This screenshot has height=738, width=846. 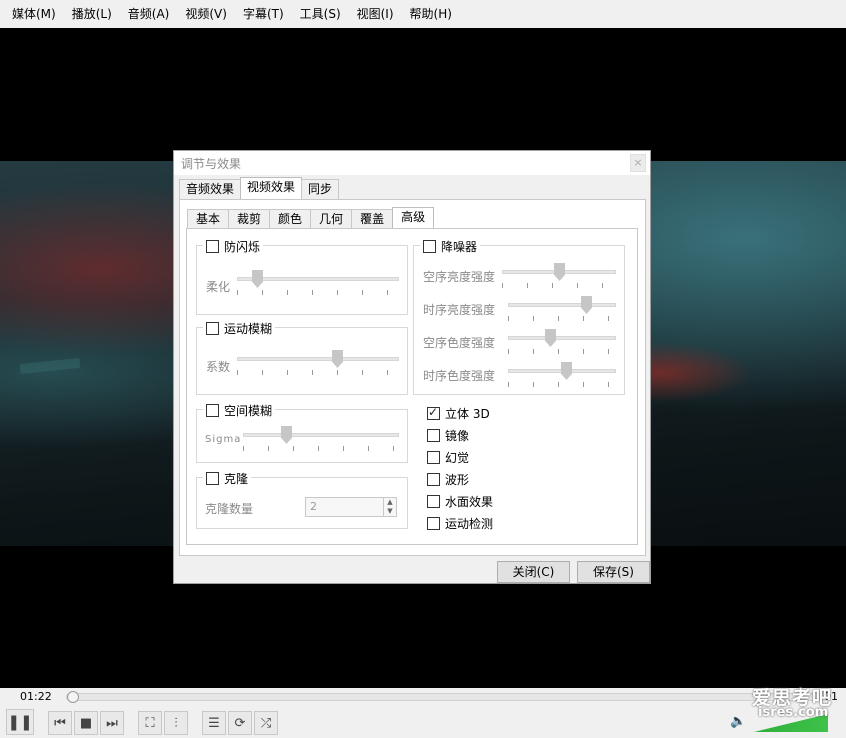 I want to click on tab-crop: 裁剪, so click(x=249, y=218).